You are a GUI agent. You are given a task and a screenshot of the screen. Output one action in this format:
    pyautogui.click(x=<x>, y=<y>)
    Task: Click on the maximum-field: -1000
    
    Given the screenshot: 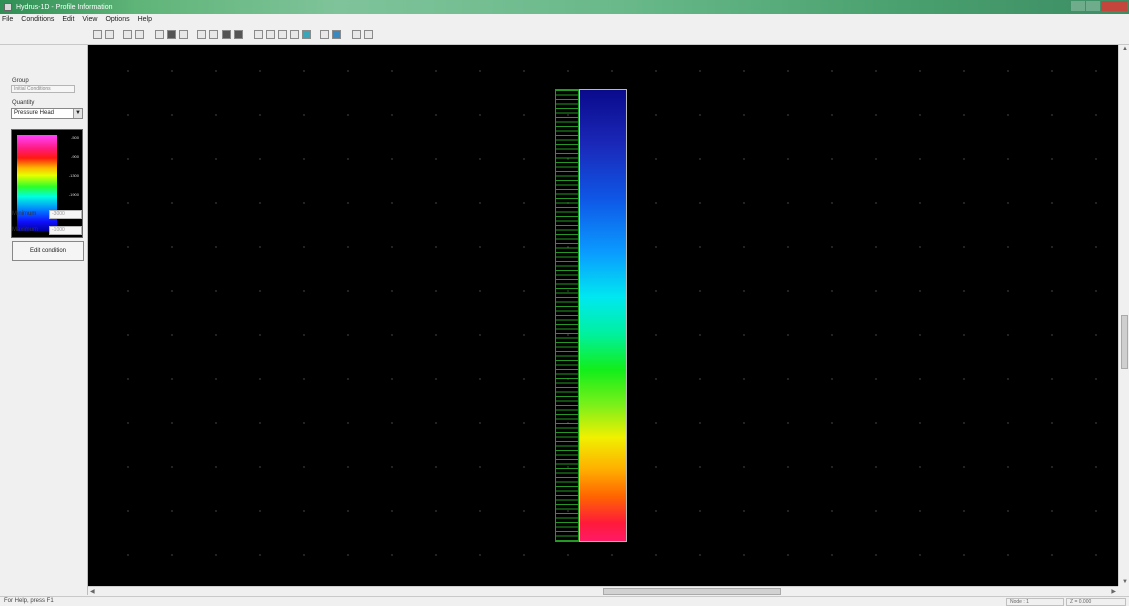 What is the action you would take?
    pyautogui.click(x=65, y=230)
    